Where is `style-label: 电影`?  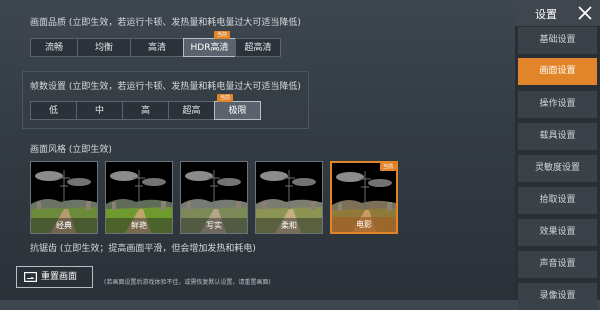 style-label: 电影 is located at coordinates (364, 224).